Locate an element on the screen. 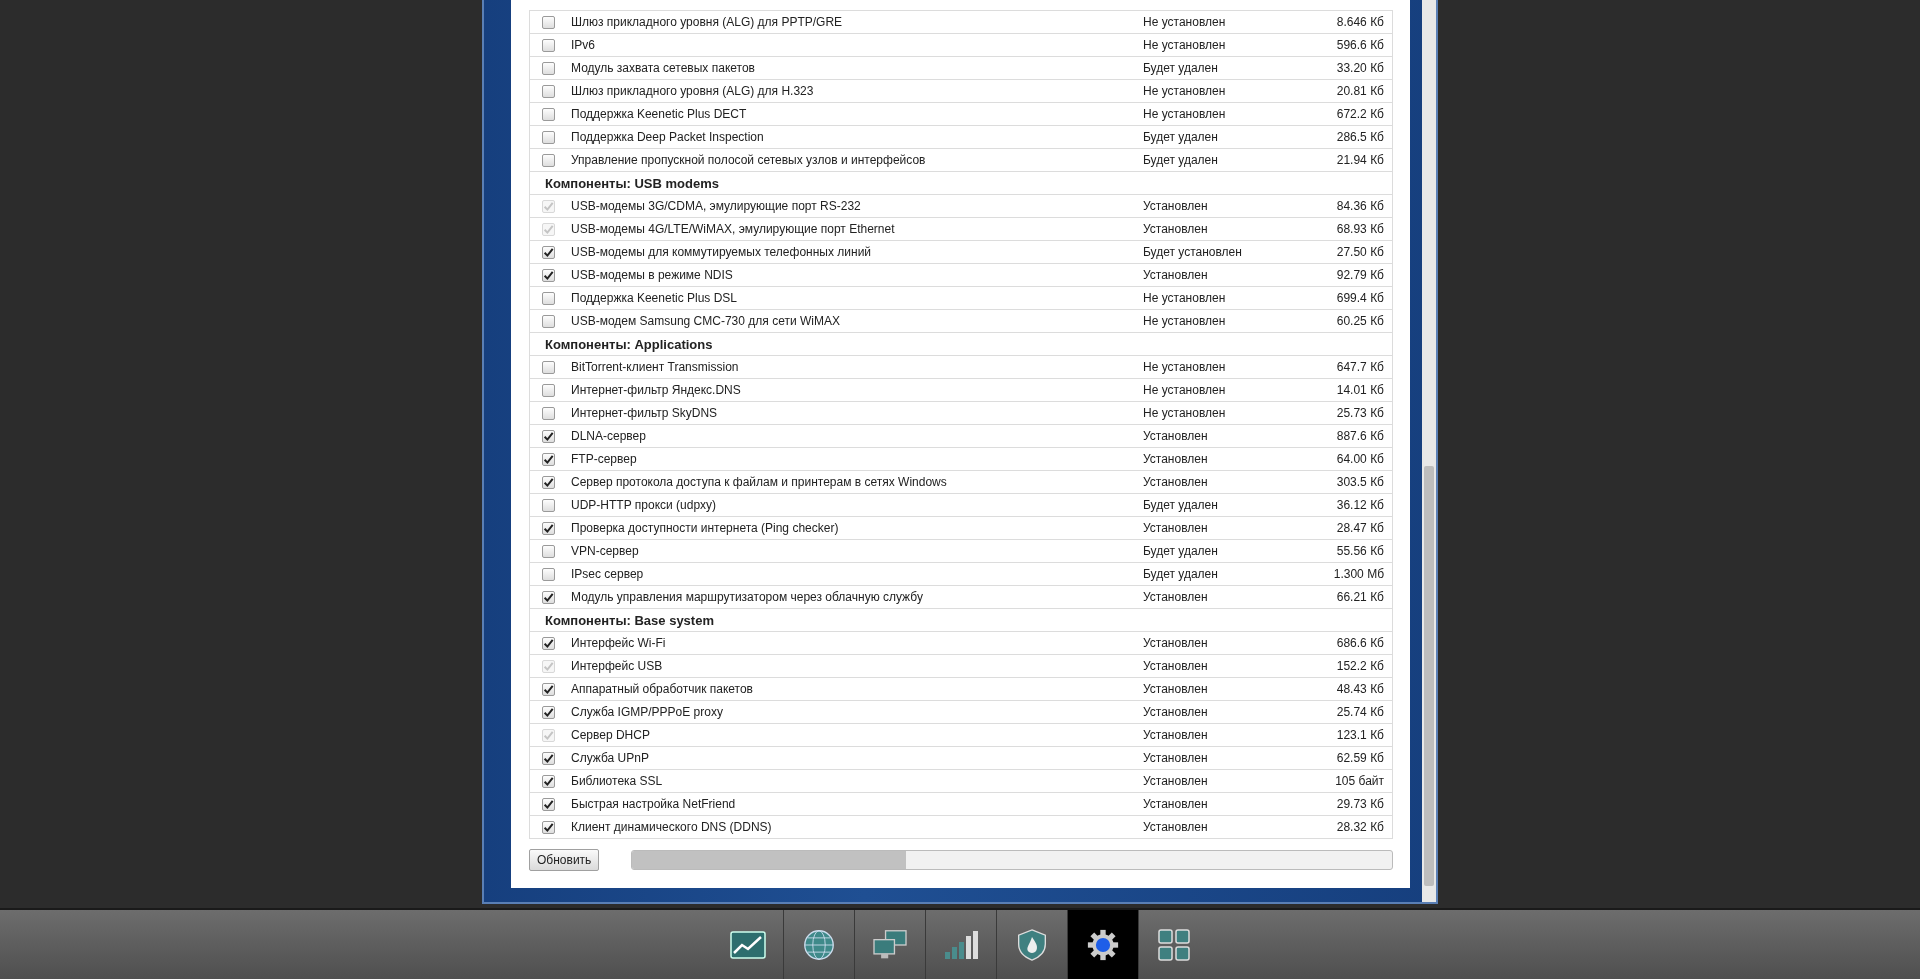  taskbar-button is located at coordinates (1102, 944).